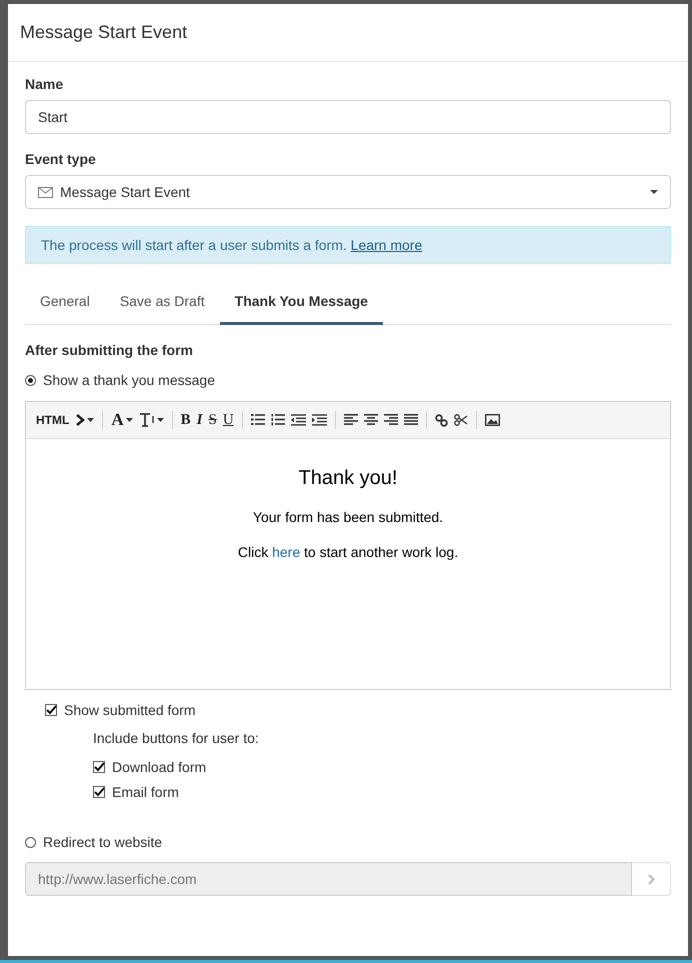  I want to click on checkbox-label: Show submitted form, so click(130, 710).